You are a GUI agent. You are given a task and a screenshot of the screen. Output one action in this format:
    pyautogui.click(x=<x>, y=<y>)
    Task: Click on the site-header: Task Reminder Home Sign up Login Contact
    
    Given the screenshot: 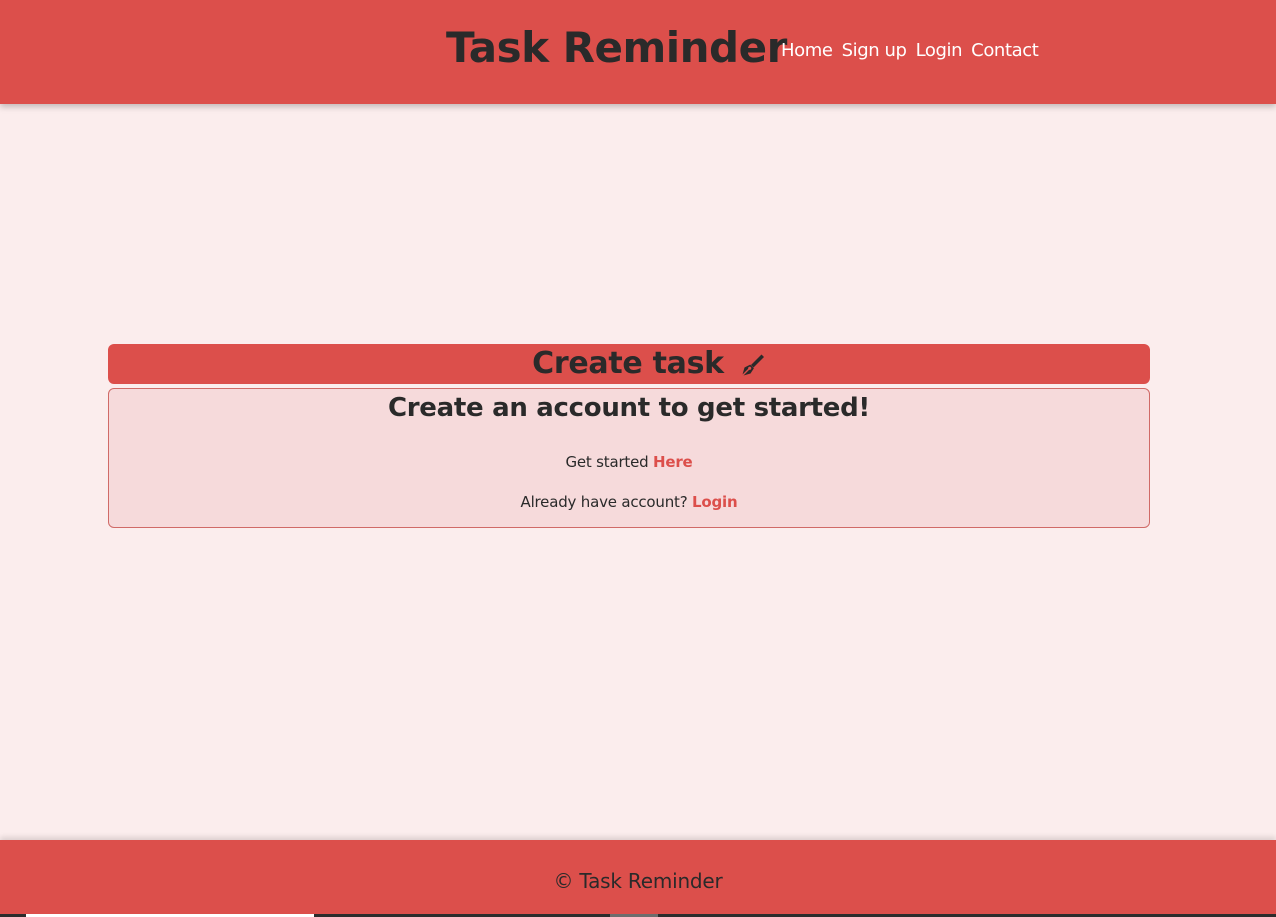 What is the action you would take?
    pyautogui.click(x=638, y=52)
    